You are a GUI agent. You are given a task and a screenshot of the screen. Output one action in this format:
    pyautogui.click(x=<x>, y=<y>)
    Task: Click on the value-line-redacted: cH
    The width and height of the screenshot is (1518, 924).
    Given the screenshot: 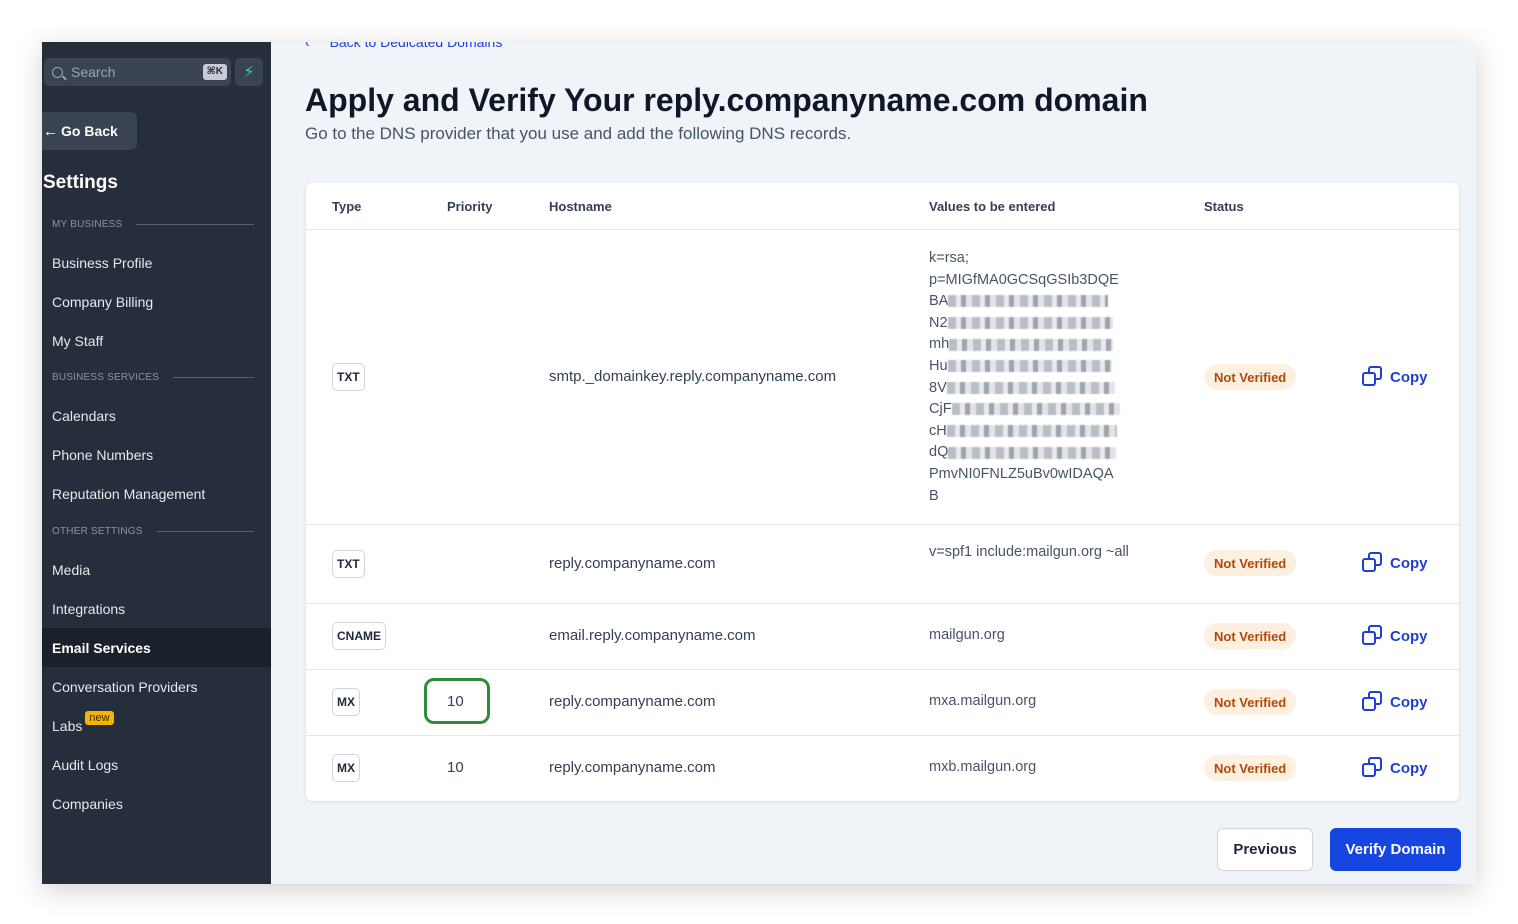 What is the action you would take?
    pyautogui.click(x=1034, y=432)
    